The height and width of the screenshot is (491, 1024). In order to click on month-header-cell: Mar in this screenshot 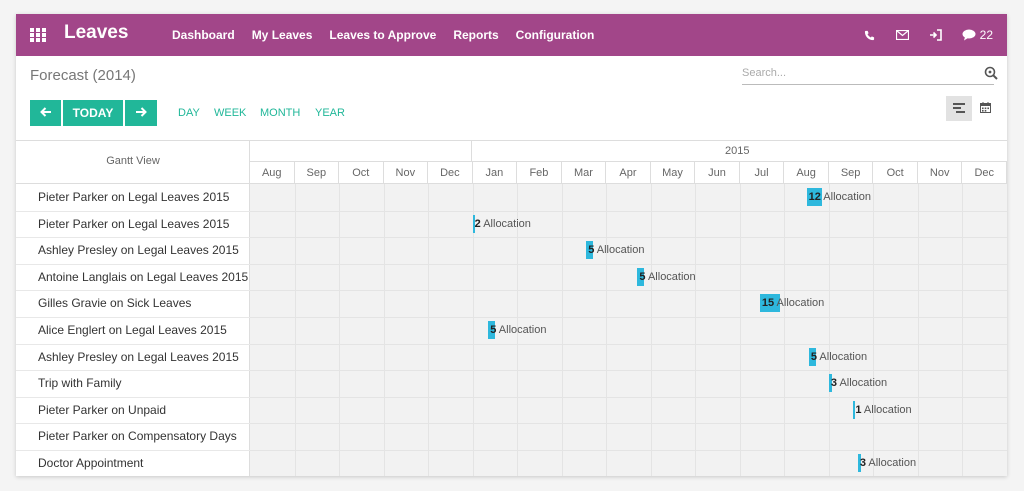, I will do `click(584, 173)`.